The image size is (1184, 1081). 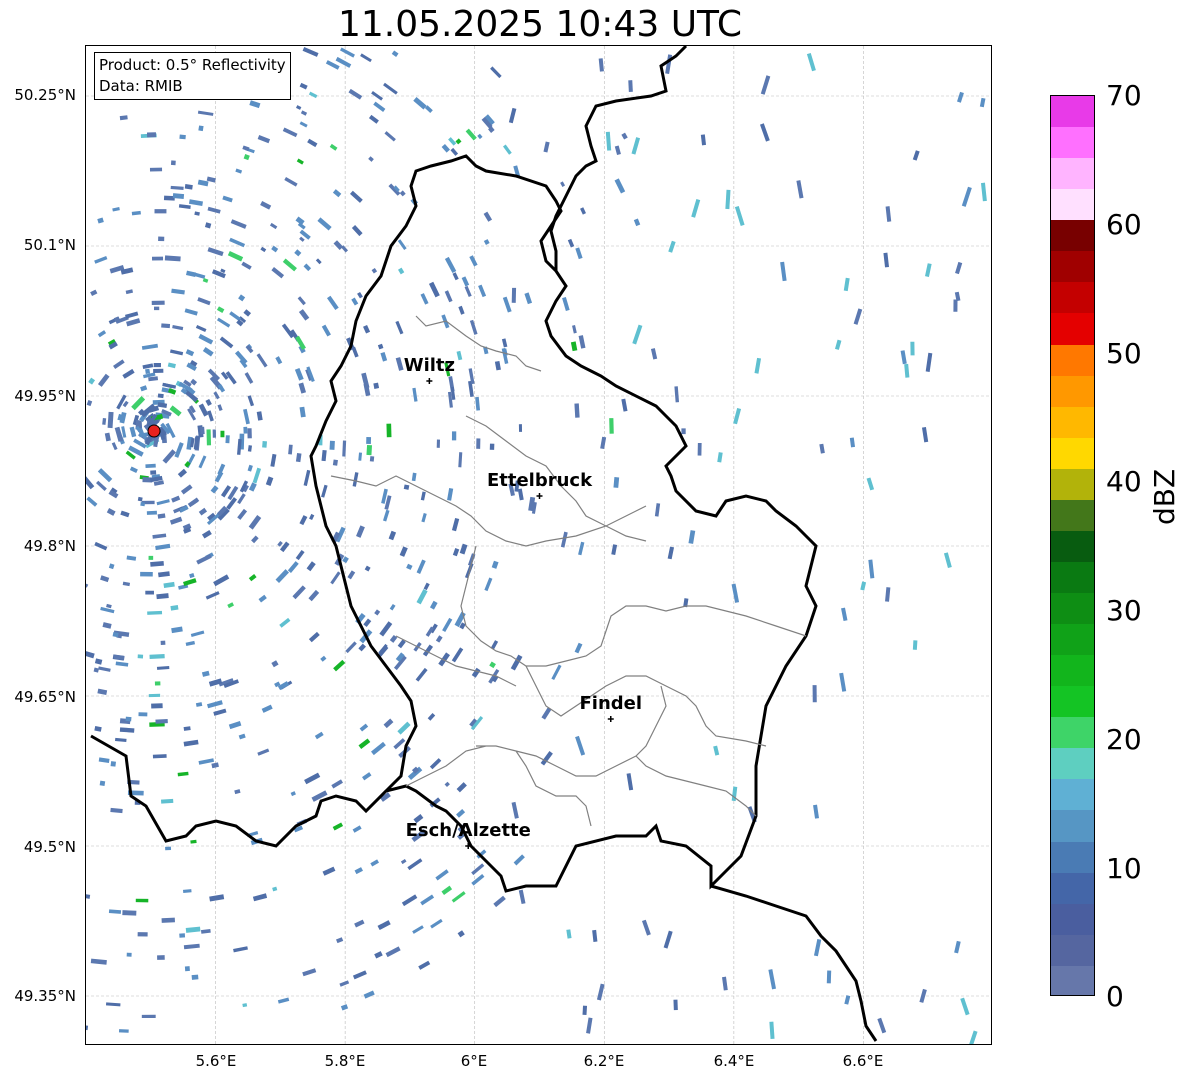 I want to click on radar-site-marker, so click(x=154, y=431).